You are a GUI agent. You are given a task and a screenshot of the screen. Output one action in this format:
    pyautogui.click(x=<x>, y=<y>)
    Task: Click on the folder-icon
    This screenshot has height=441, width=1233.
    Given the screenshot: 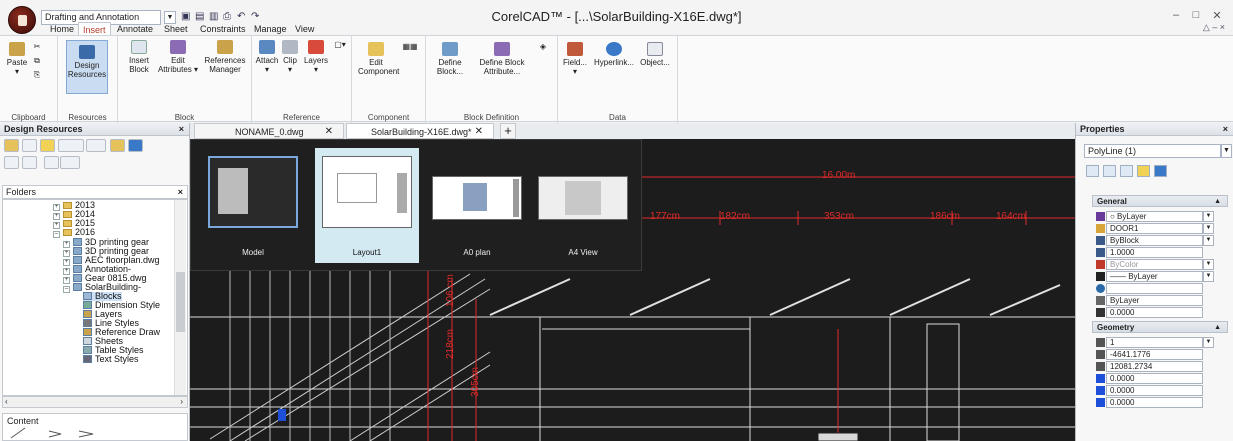 What is the action you would take?
    pyautogui.click(x=11, y=145)
    